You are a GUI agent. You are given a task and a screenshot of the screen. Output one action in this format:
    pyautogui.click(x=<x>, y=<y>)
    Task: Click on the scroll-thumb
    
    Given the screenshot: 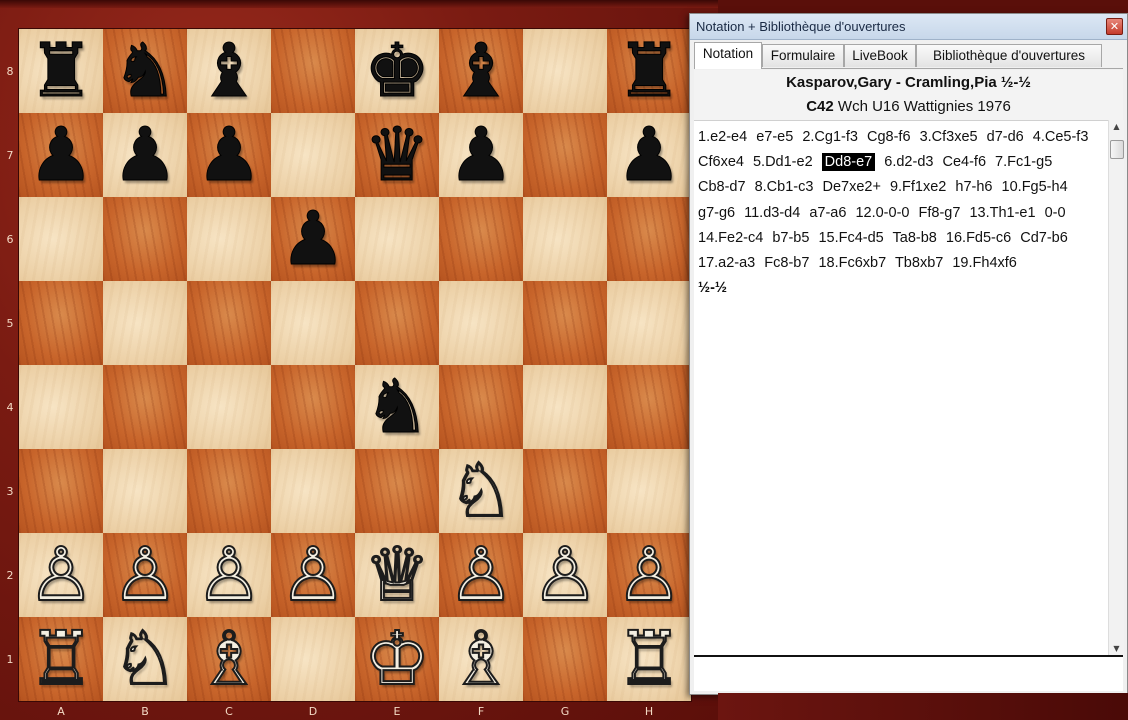 What is the action you would take?
    pyautogui.click(x=1117, y=149)
    